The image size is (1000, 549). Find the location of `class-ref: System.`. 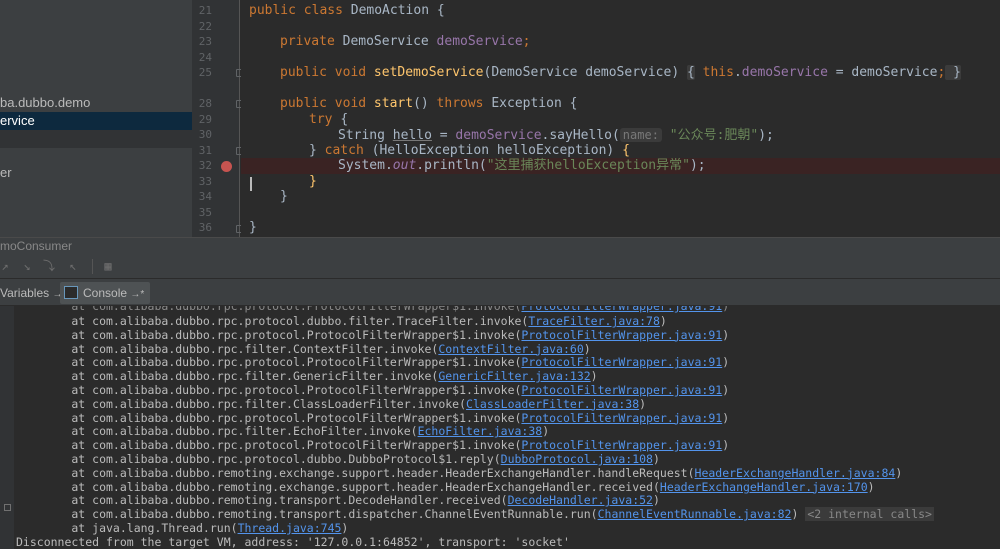

class-ref: System. is located at coordinates (365, 165).